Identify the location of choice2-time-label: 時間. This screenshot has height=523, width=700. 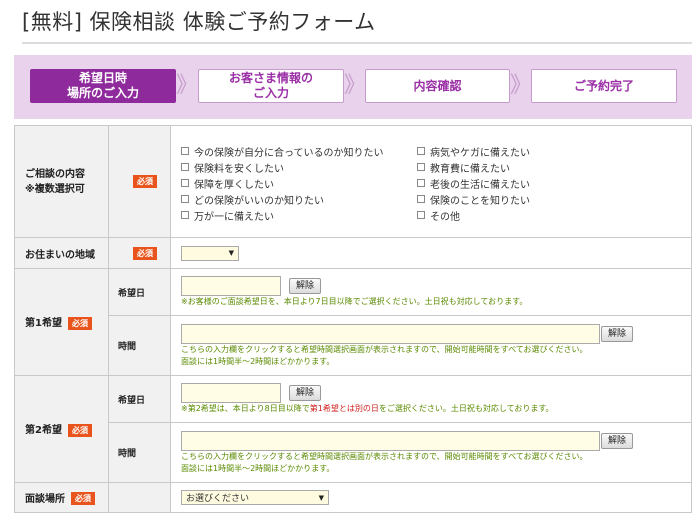
(139, 452).